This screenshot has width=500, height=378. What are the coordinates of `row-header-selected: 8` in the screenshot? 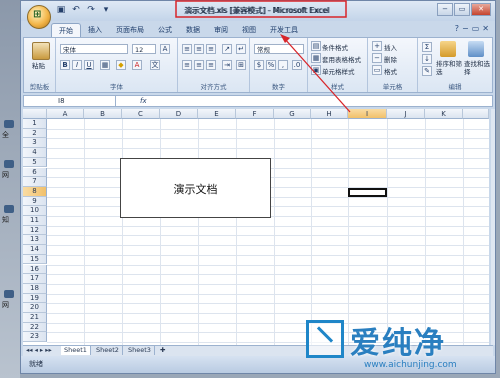 It's located at (35, 191).